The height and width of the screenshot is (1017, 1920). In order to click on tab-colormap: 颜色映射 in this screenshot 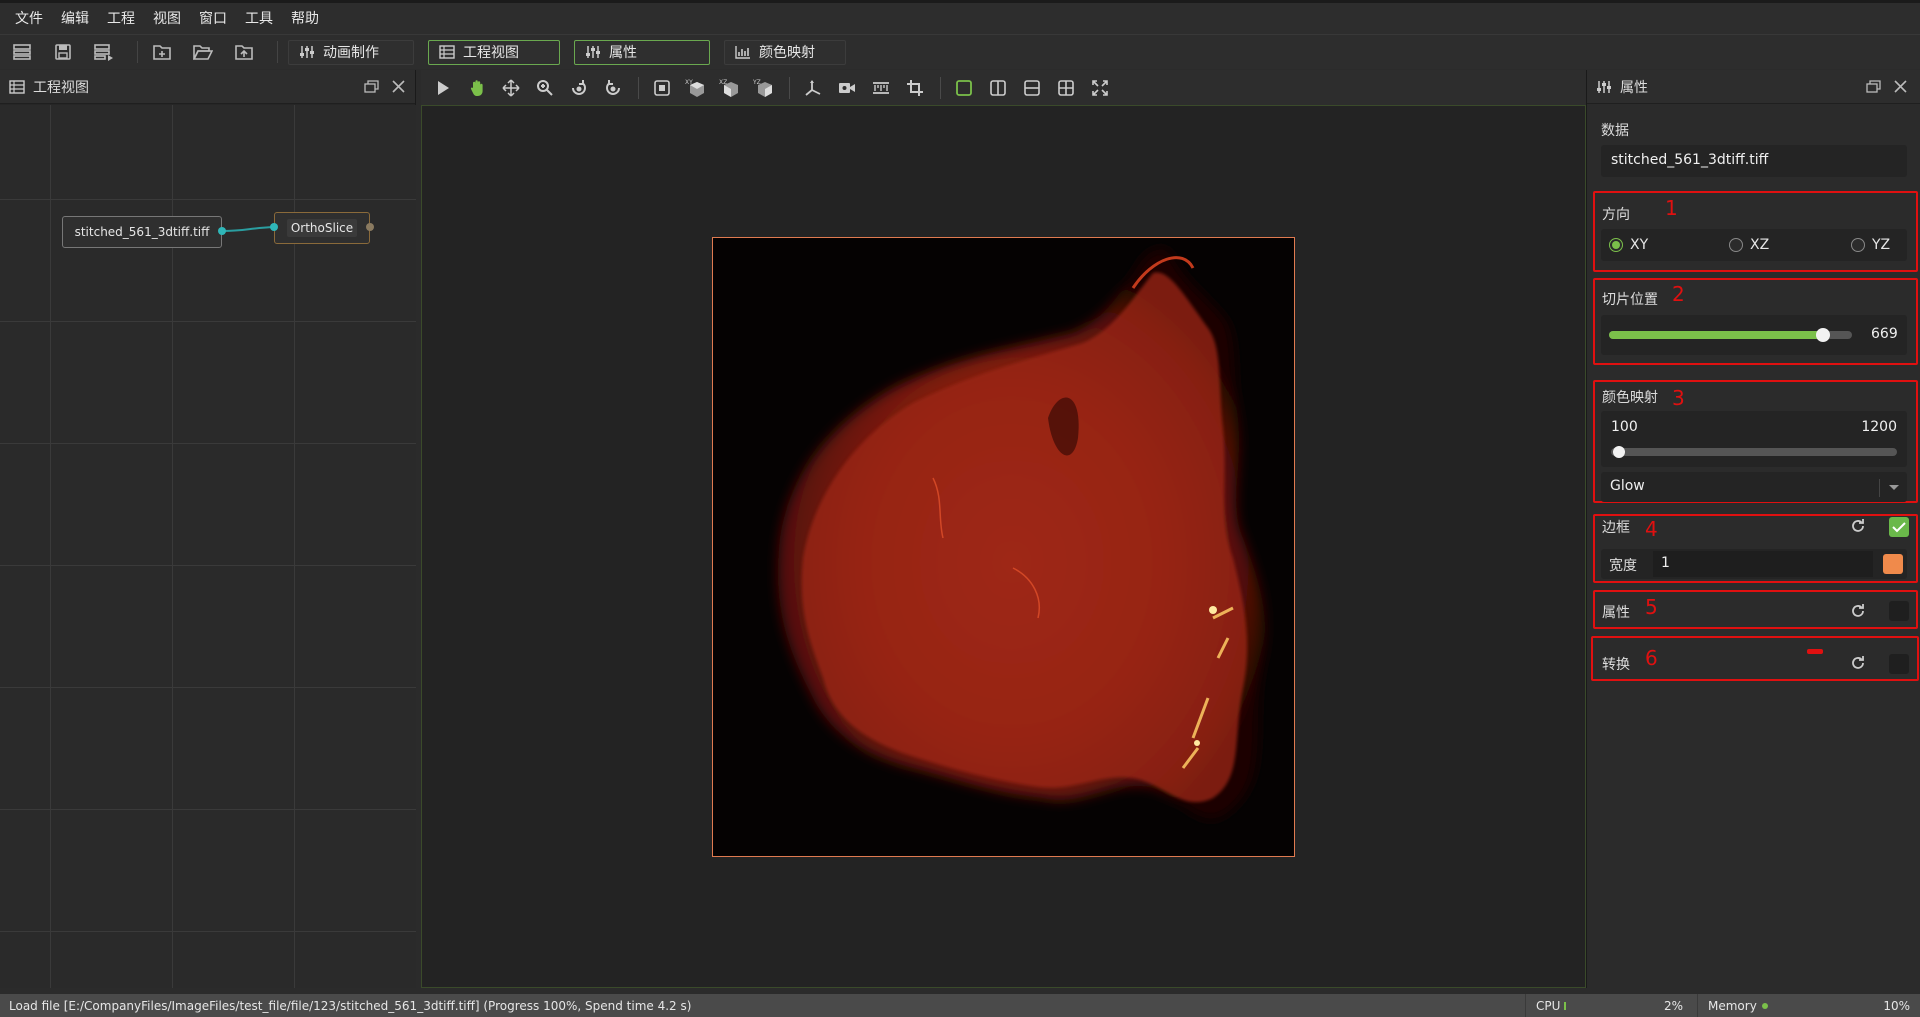, I will do `click(785, 52)`.